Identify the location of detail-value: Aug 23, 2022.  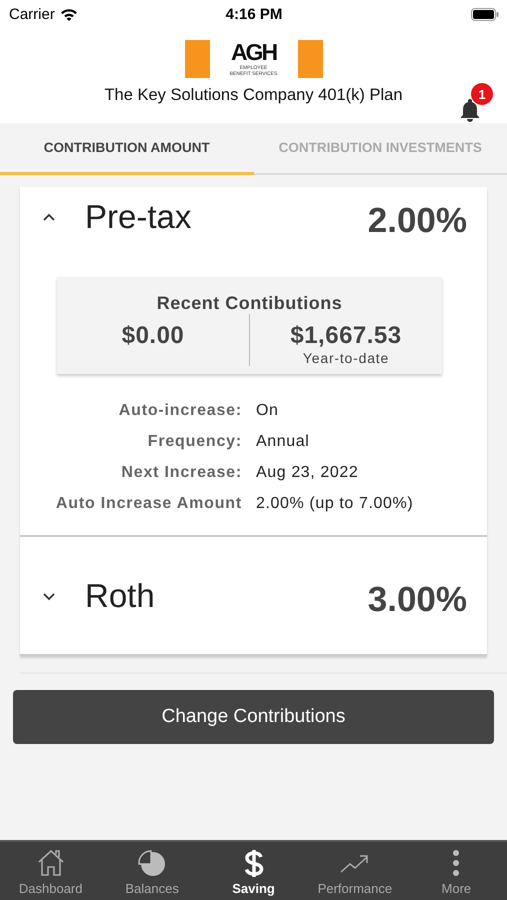
(308, 473).